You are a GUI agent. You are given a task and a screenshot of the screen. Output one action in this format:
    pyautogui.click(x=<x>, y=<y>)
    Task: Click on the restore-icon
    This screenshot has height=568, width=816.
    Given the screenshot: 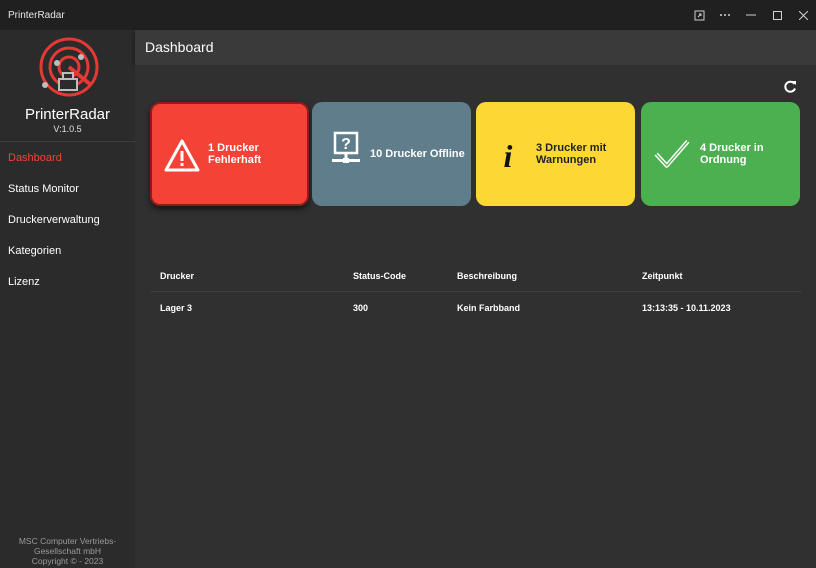 What is the action you would take?
    pyautogui.click(x=699, y=15)
    